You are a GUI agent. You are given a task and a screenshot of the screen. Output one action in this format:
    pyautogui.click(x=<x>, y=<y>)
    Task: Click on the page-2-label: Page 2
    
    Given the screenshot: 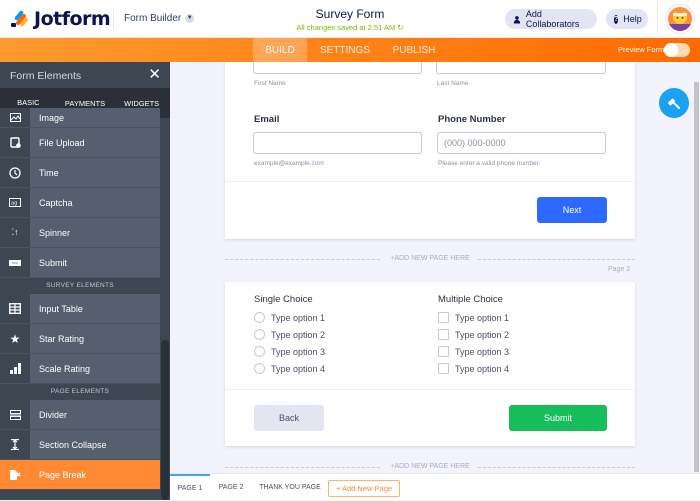 What is the action you would take?
    pyautogui.click(x=619, y=269)
    